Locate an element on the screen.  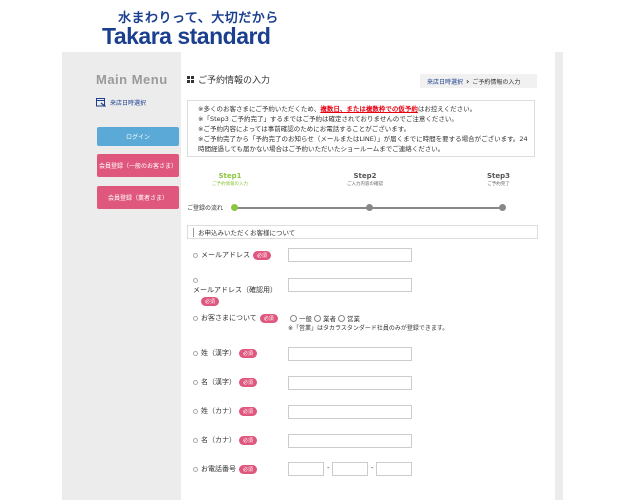
radio-label: 業者 is located at coordinates (329, 319).